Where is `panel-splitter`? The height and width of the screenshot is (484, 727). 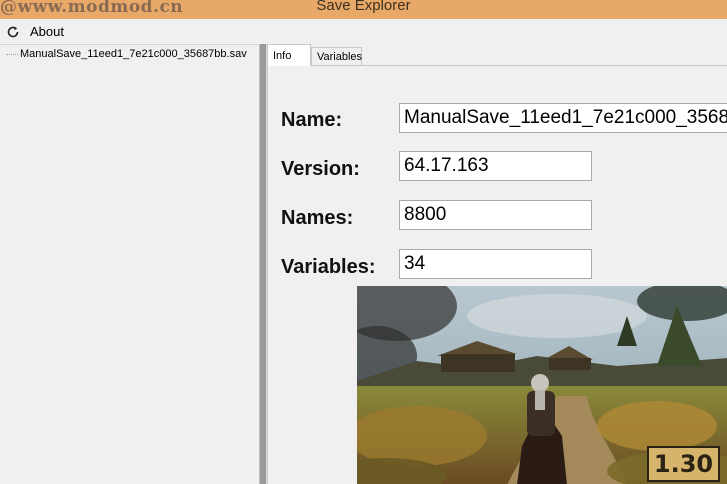
panel-splitter is located at coordinates (263, 264).